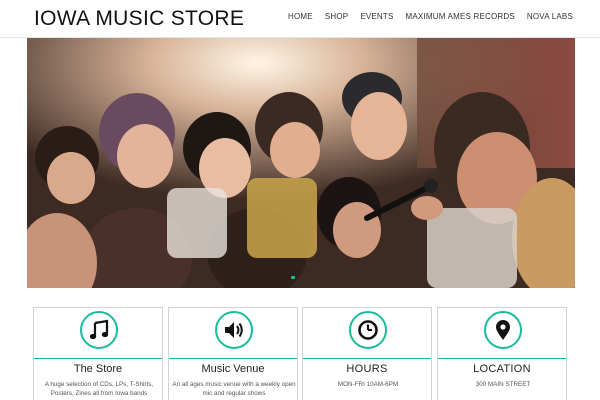 This screenshot has height=400, width=600. I want to click on clock-icon, so click(368, 330).